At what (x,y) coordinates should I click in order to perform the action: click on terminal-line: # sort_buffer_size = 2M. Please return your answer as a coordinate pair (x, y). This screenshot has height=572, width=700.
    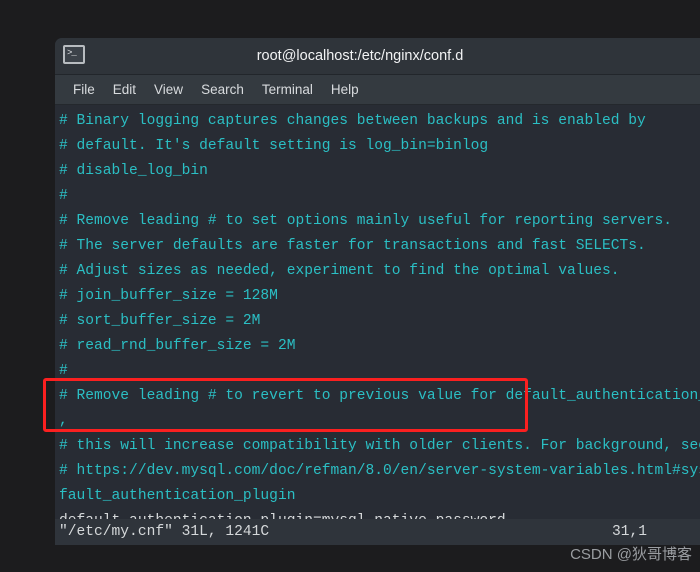
    Looking at the image, I should click on (160, 321).